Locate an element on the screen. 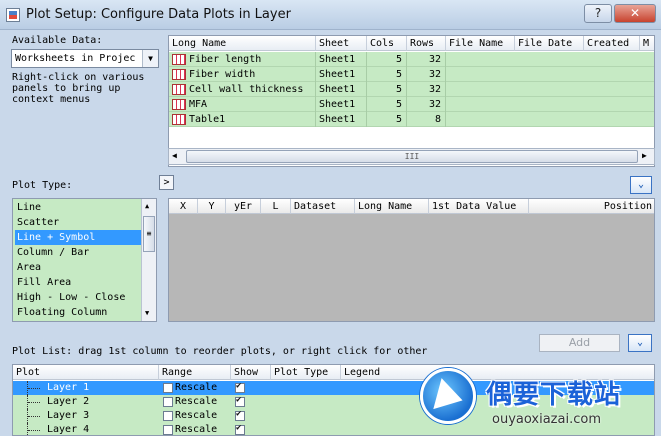 This screenshot has height=436, width=661. column-header-yerr: yEr is located at coordinates (243, 206).